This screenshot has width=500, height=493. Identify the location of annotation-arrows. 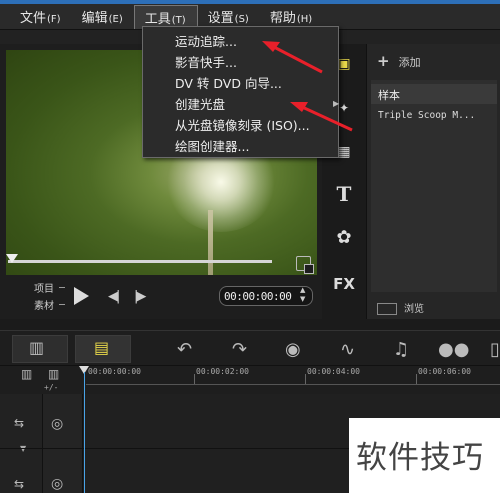
(307, 86).